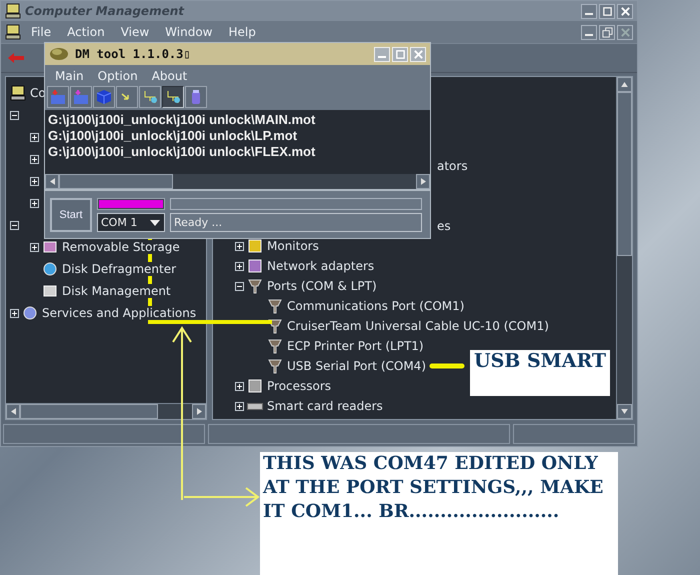 This screenshot has width=700, height=575. I want to click on tree-item: Communications Port (COM1), so click(375, 306).